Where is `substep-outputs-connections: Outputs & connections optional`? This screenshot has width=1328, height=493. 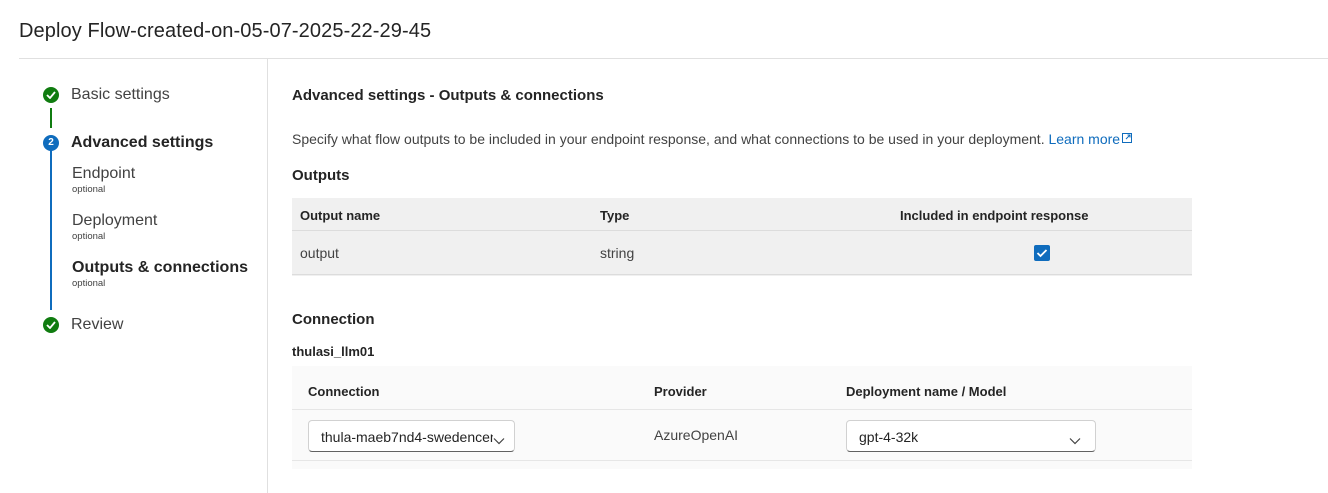
substep-outputs-connections: Outputs & connections optional is located at coordinates (160, 274).